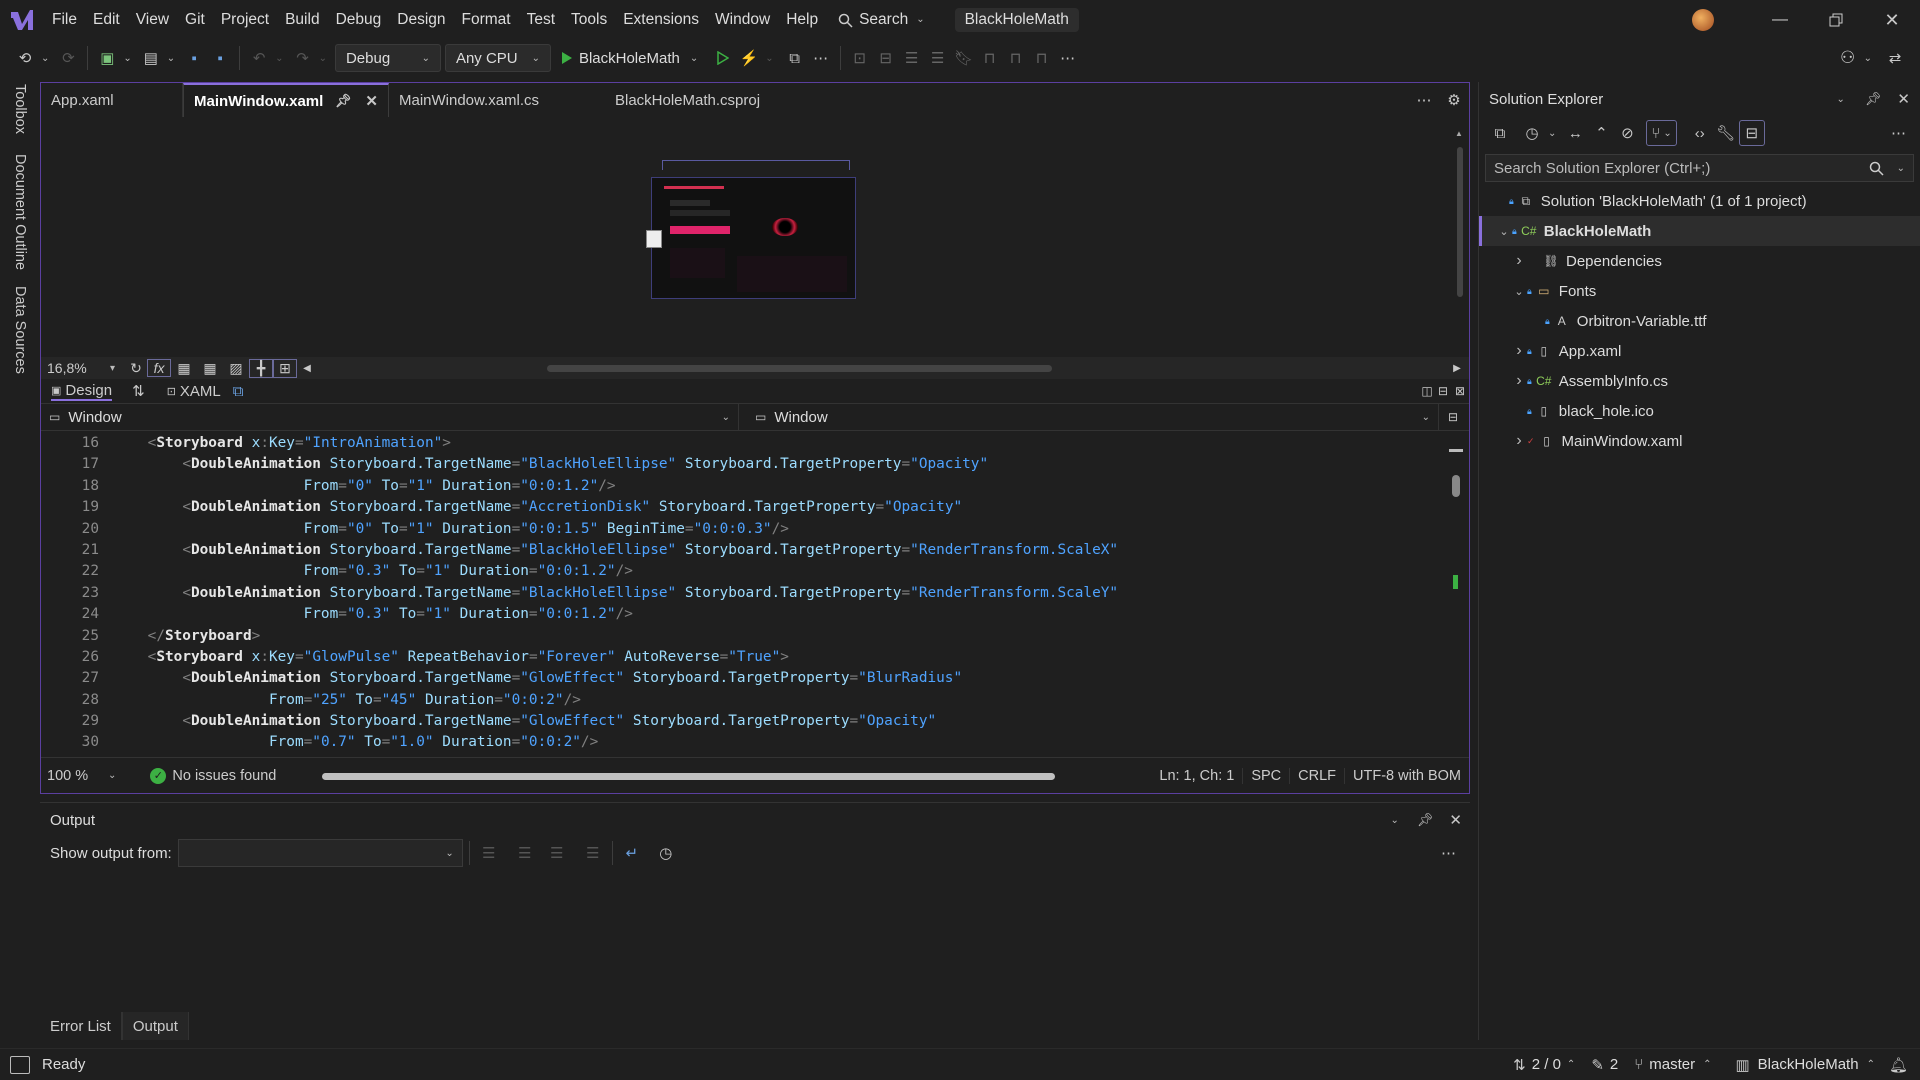 The width and height of the screenshot is (1920, 1080). What do you see at coordinates (151, 58) in the screenshot?
I see `open-file-icon: ▤` at bounding box center [151, 58].